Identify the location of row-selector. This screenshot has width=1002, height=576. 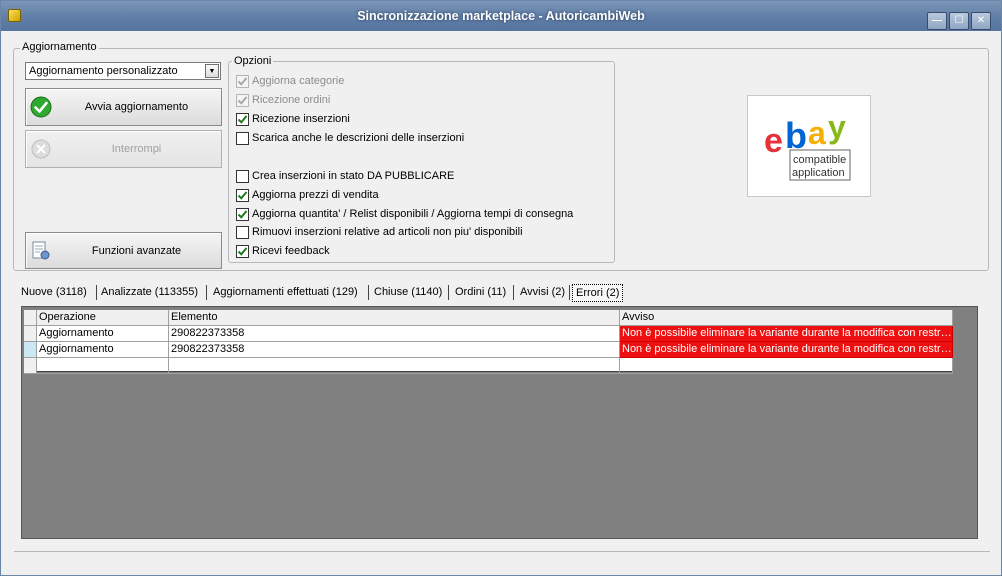
(30, 334).